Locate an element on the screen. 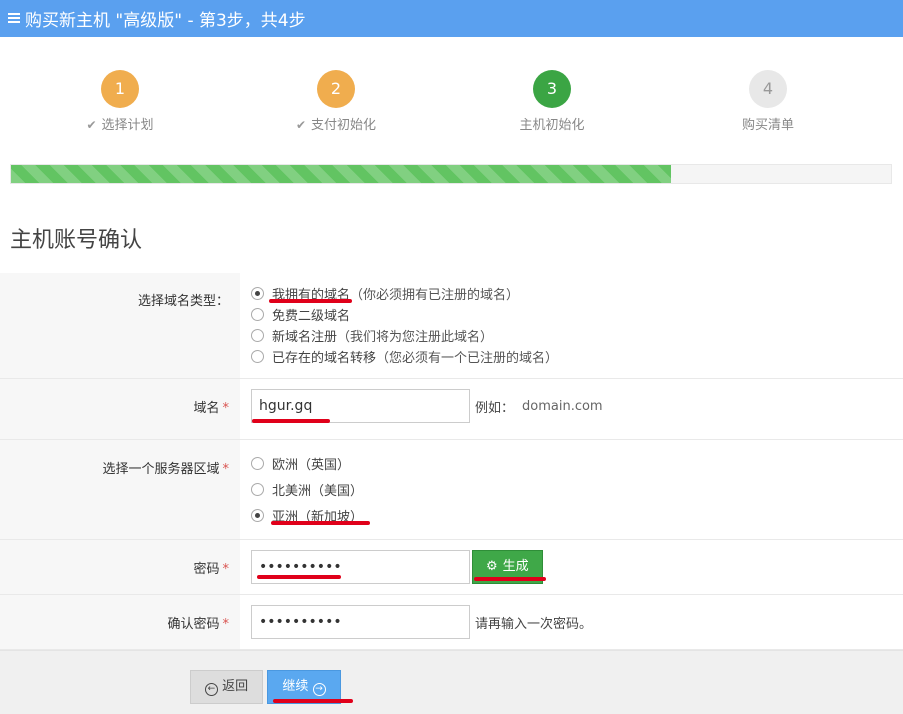  domain-input: hgur.gq is located at coordinates (360, 406).